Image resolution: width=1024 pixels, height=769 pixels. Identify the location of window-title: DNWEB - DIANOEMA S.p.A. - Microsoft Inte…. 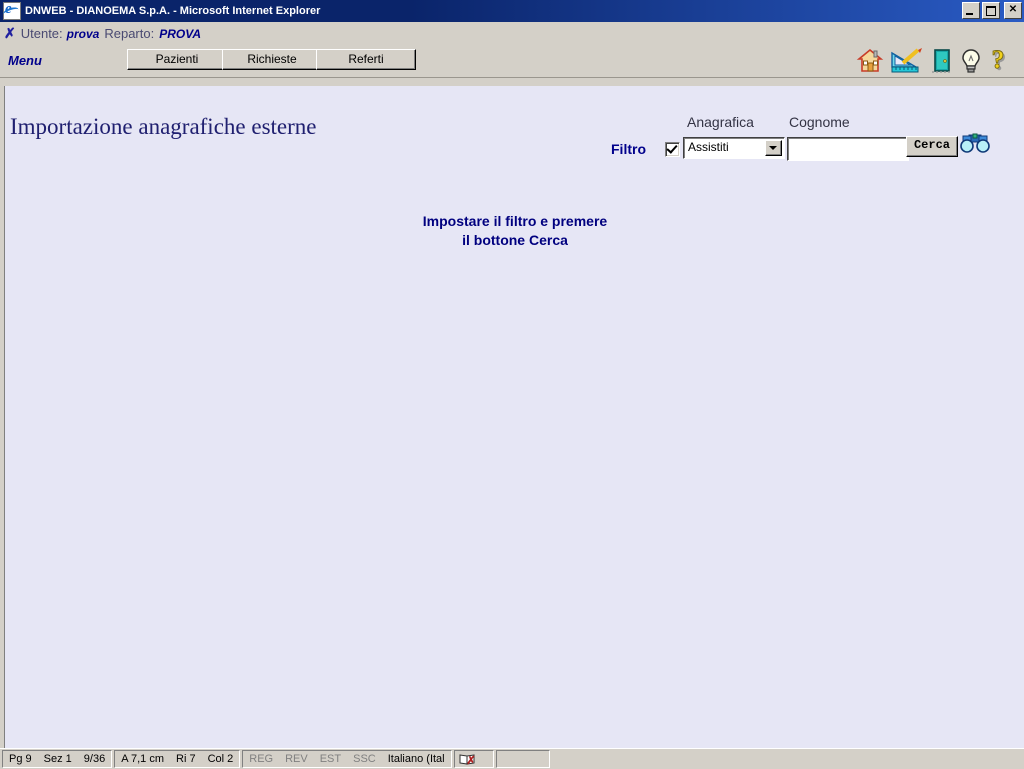
(173, 11).